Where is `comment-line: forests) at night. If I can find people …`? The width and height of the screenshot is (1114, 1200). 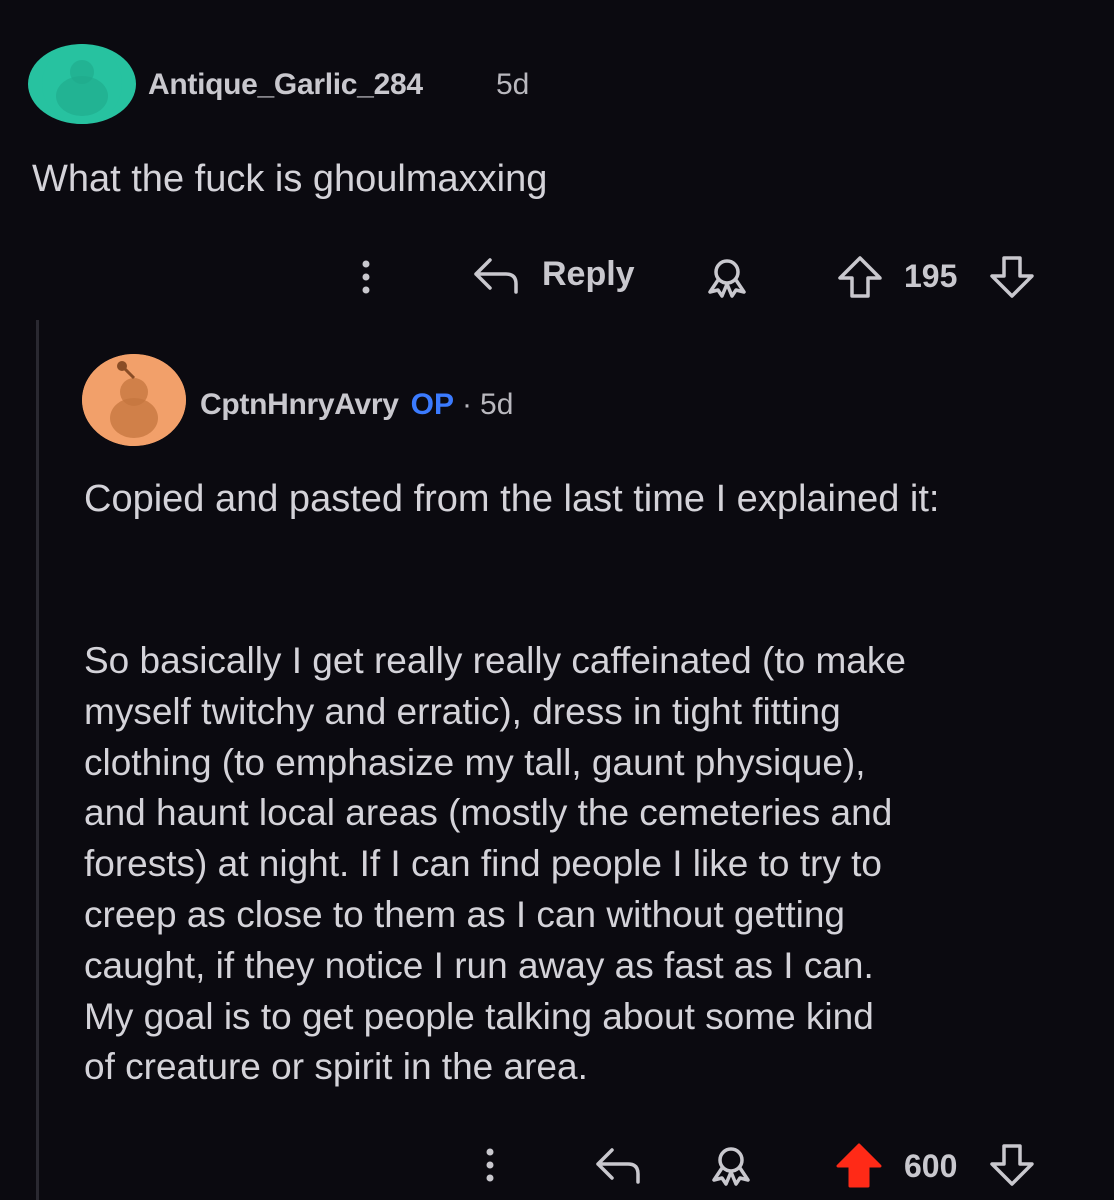 comment-line: forests) at night. If I can find people … is located at coordinates (483, 864).